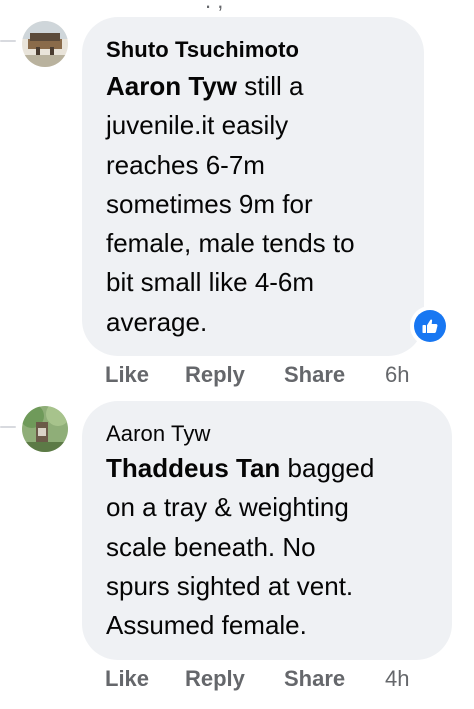  What do you see at coordinates (230, 243) in the screenshot?
I see `comment-line: female, male tends to` at bounding box center [230, 243].